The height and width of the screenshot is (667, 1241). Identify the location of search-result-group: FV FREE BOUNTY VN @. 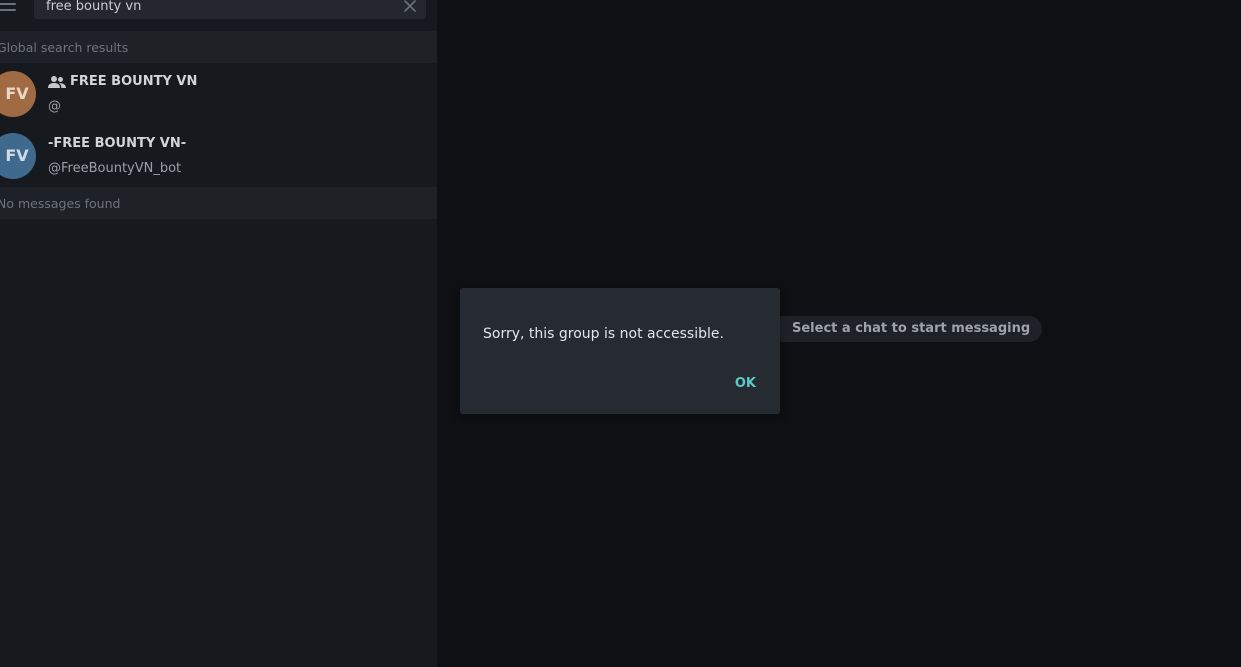
(218, 94).